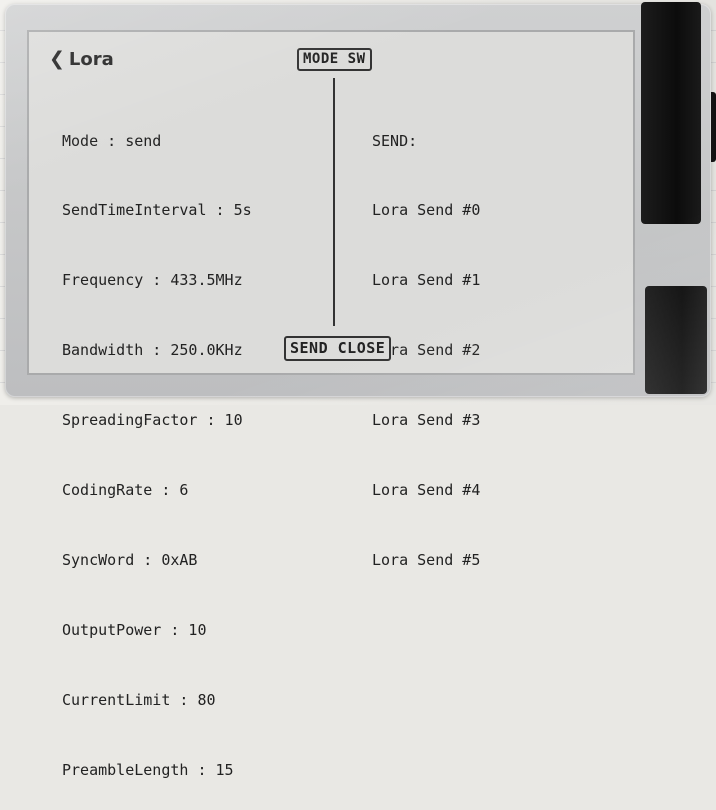  Describe the element at coordinates (130, 559) in the screenshot. I see `setting-sync-word: SyncWord : 0xAB` at that location.